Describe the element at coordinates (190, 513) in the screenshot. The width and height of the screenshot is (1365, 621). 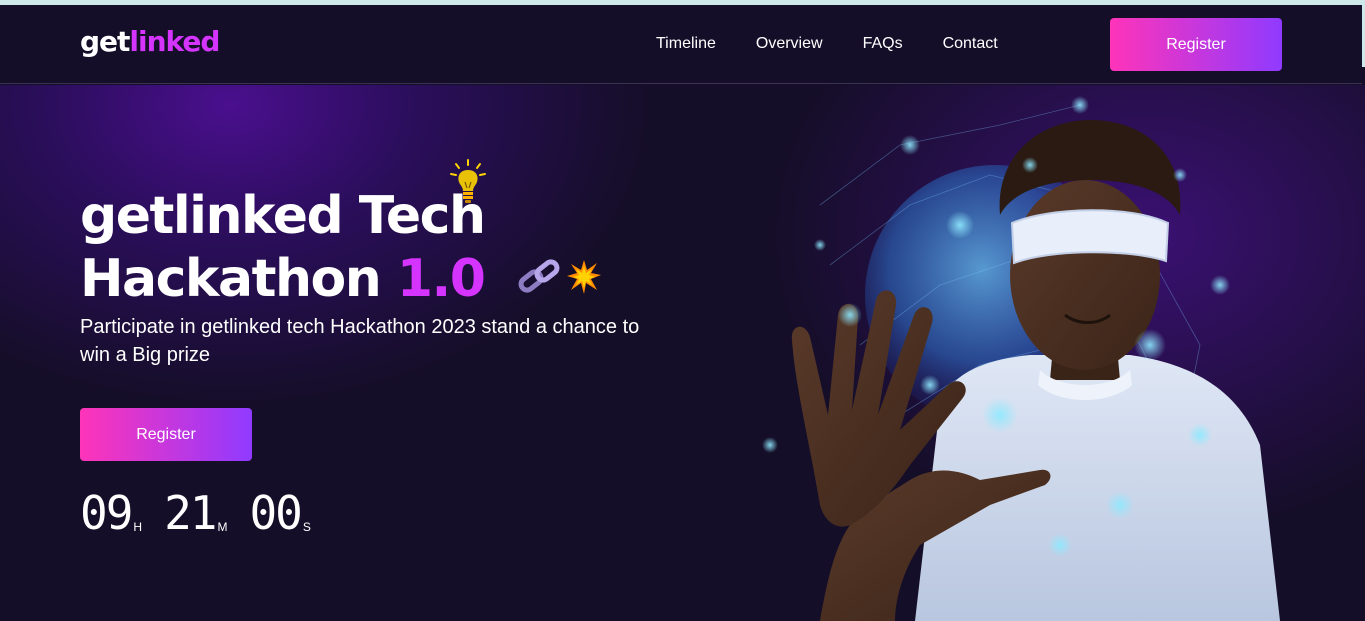
I see `countdown-minutes-value: 21` at that location.